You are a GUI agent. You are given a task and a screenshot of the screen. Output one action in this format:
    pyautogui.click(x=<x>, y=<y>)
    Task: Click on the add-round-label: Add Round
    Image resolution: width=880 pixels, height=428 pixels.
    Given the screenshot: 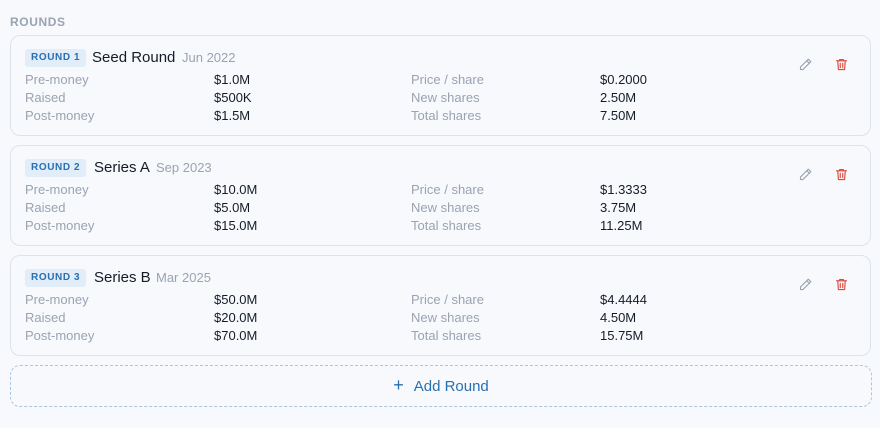 What is the action you would take?
    pyautogui.click(x=451, y=386)
    